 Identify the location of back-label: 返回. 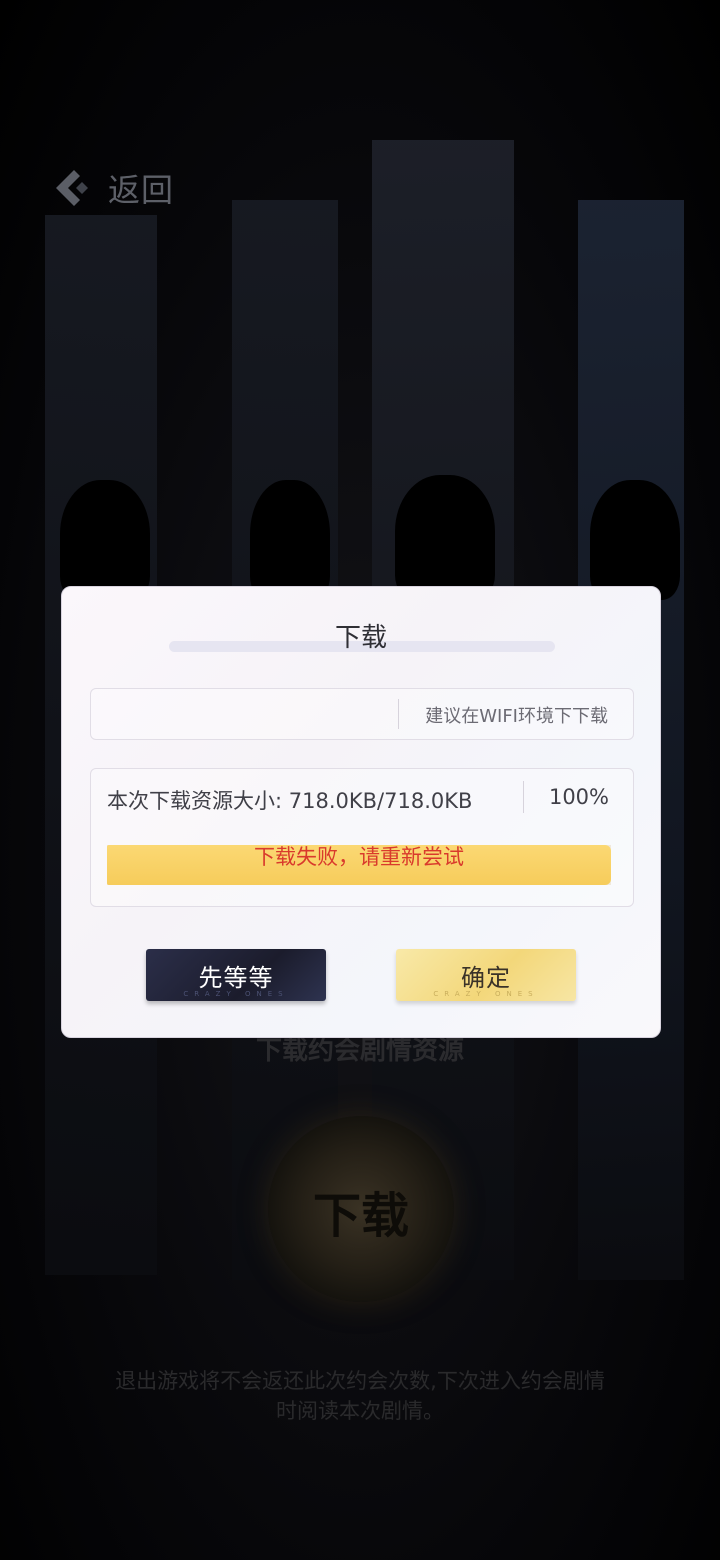
(141, 190).